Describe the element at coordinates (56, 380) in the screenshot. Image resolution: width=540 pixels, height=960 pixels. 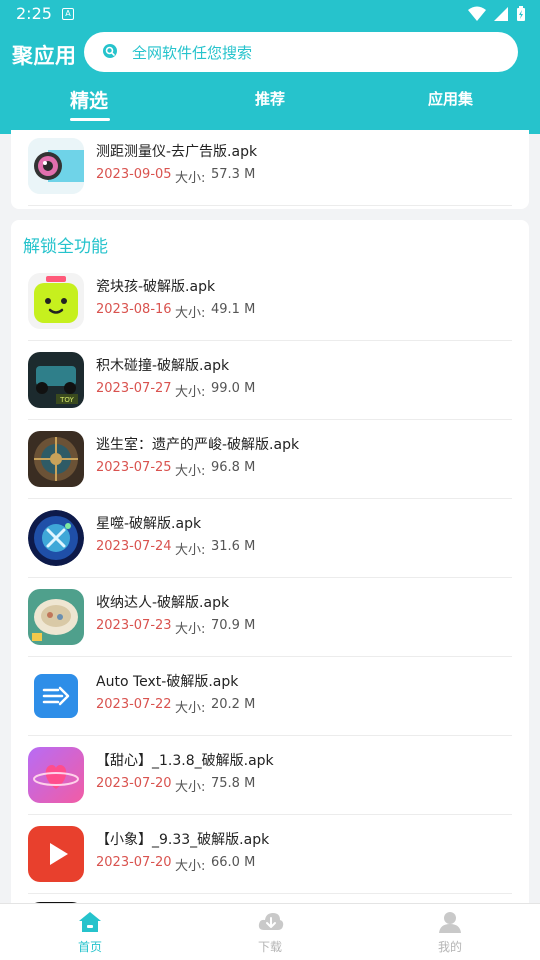
I see `toy-car-icon: TOY` at that location.